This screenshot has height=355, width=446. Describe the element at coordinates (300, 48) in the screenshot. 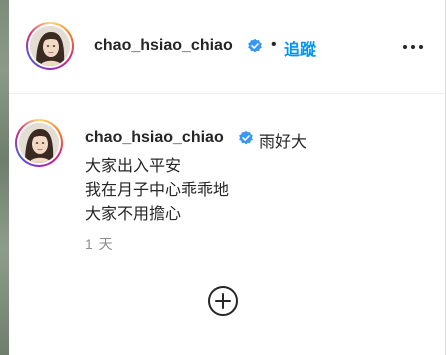

I see `follow-button: 追蹤` at that location.